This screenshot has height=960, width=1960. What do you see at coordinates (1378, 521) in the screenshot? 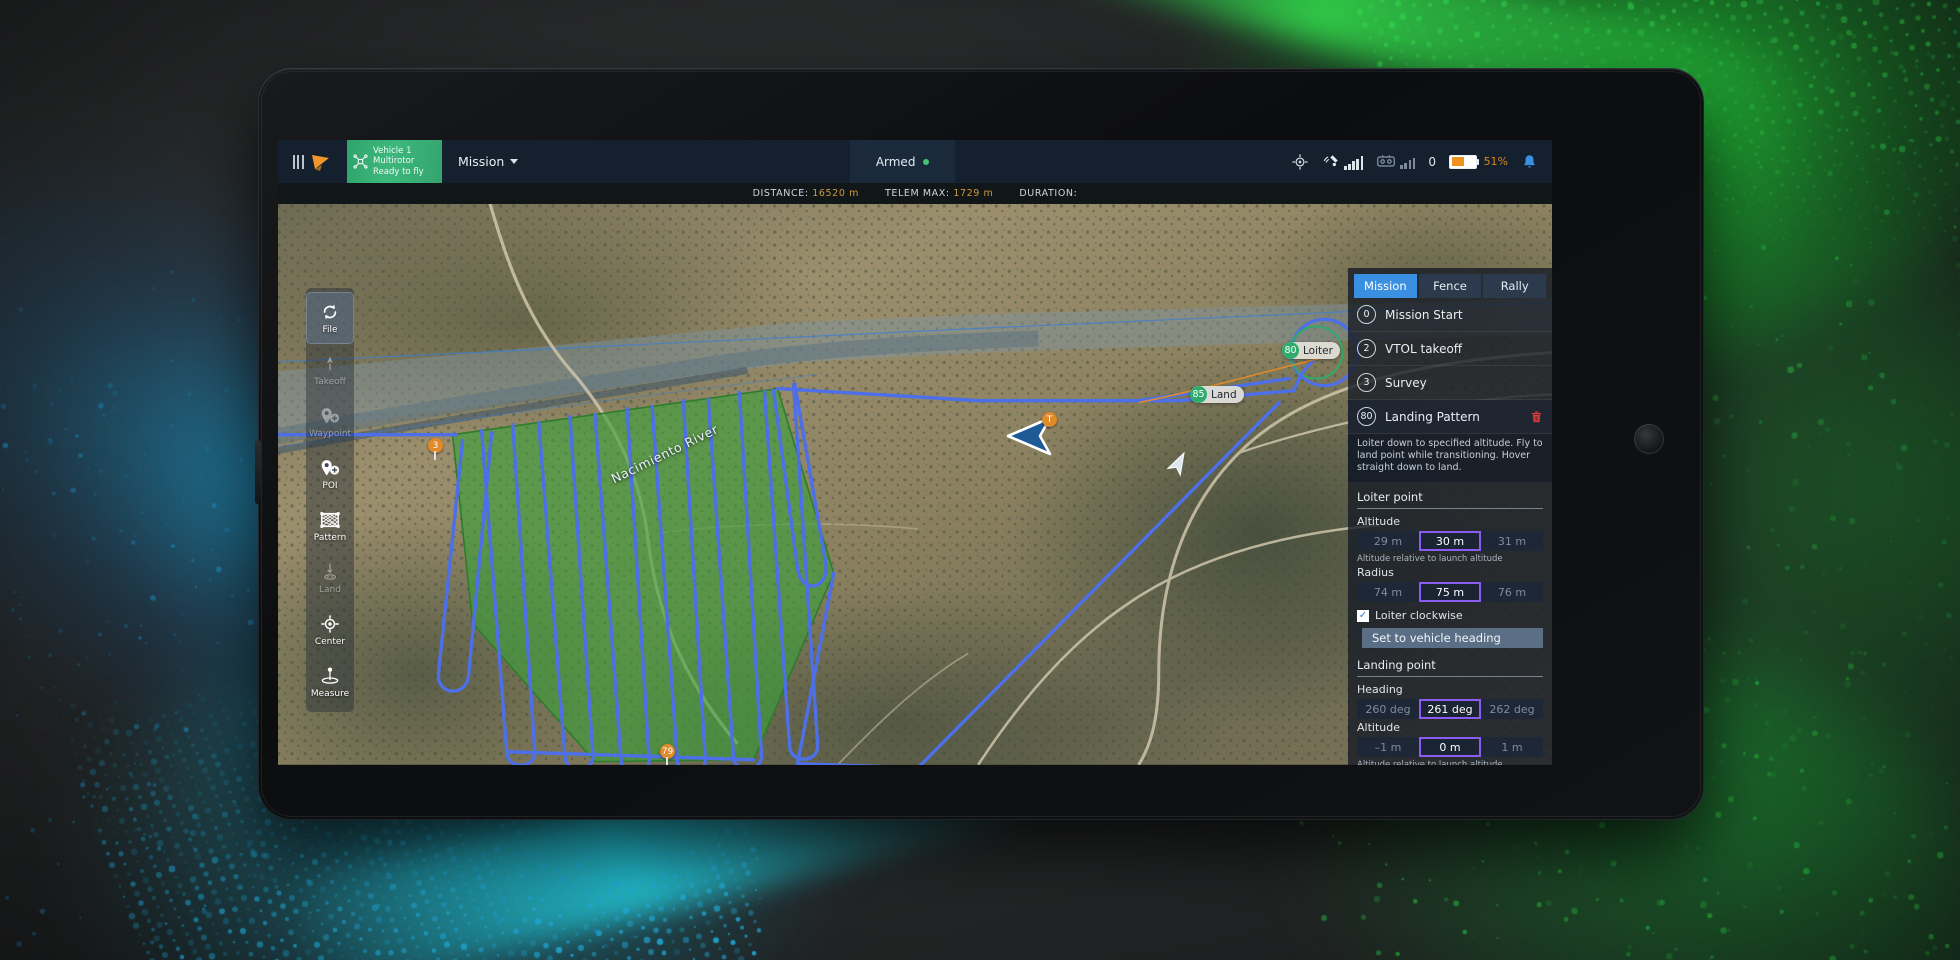
I see `loiter-altitude-label: Altitude` at bounding box center [1378, 521].